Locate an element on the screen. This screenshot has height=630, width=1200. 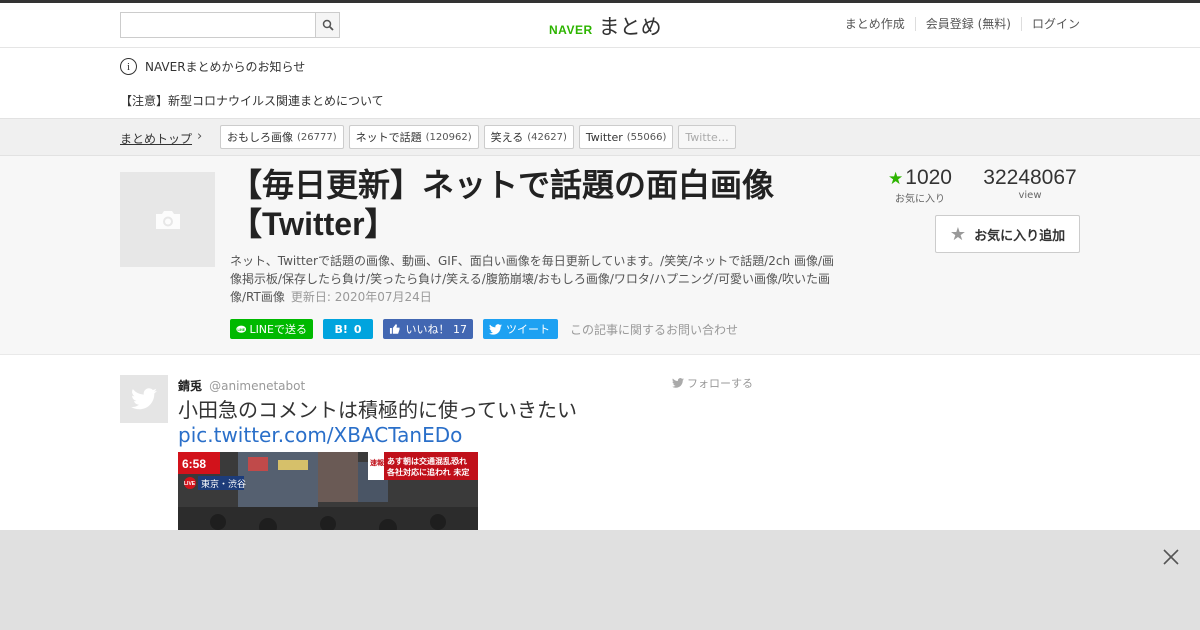
tag-count: (55066) is located at coordinates (646, 137).